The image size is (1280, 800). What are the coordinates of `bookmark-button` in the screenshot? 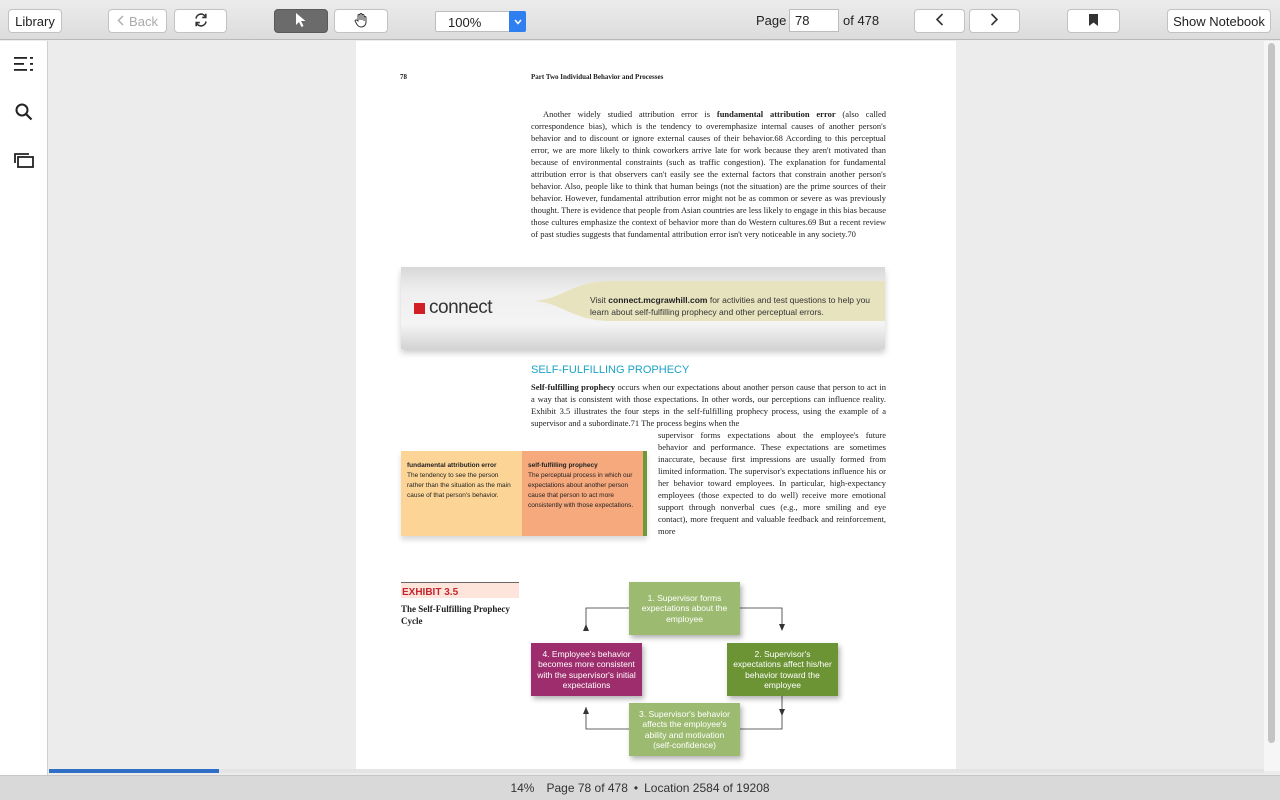 It's located at (1093, 21).